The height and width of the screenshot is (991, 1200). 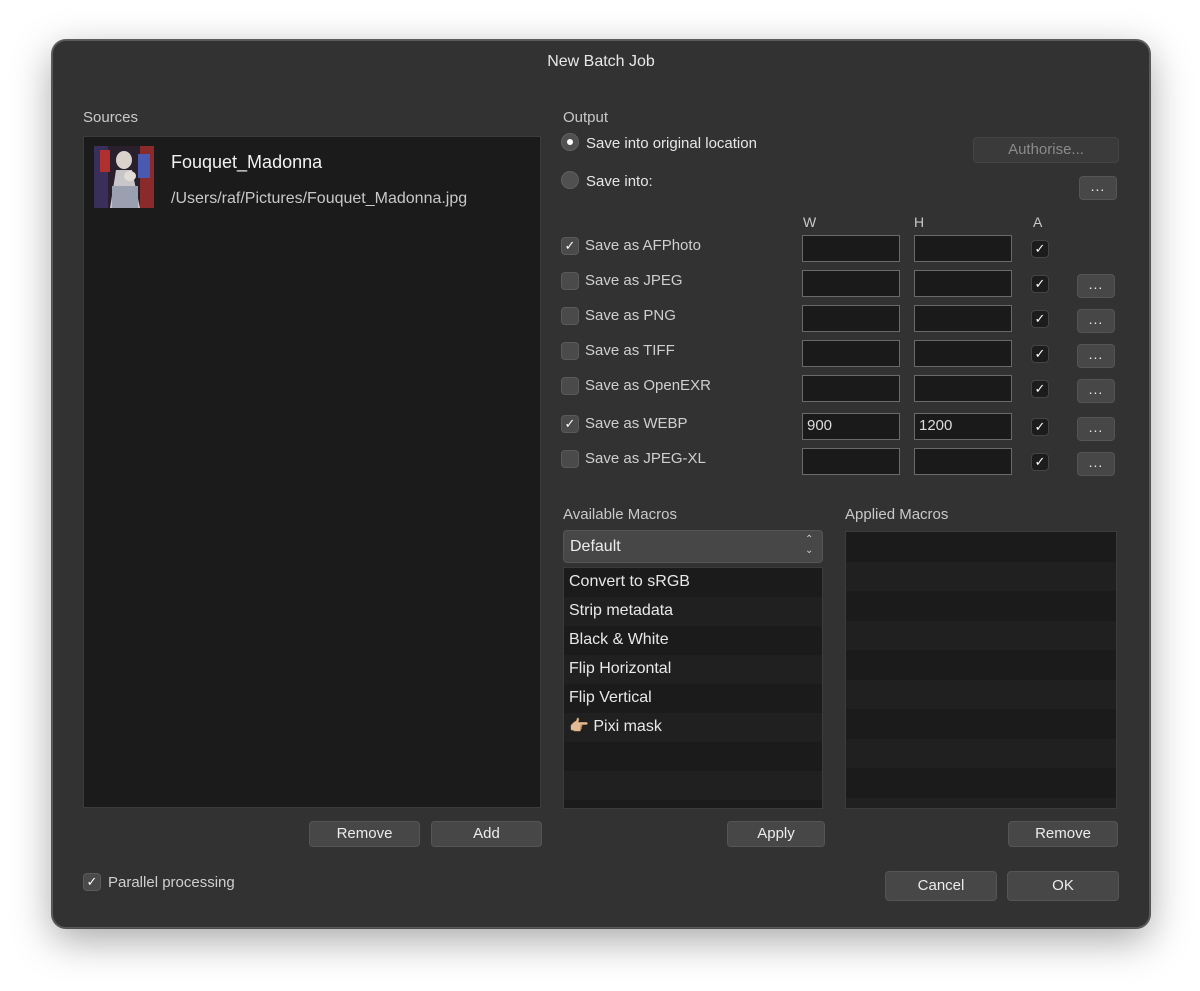 I want to click on apply-macro-button: Apply, so click(x=776, y=834).